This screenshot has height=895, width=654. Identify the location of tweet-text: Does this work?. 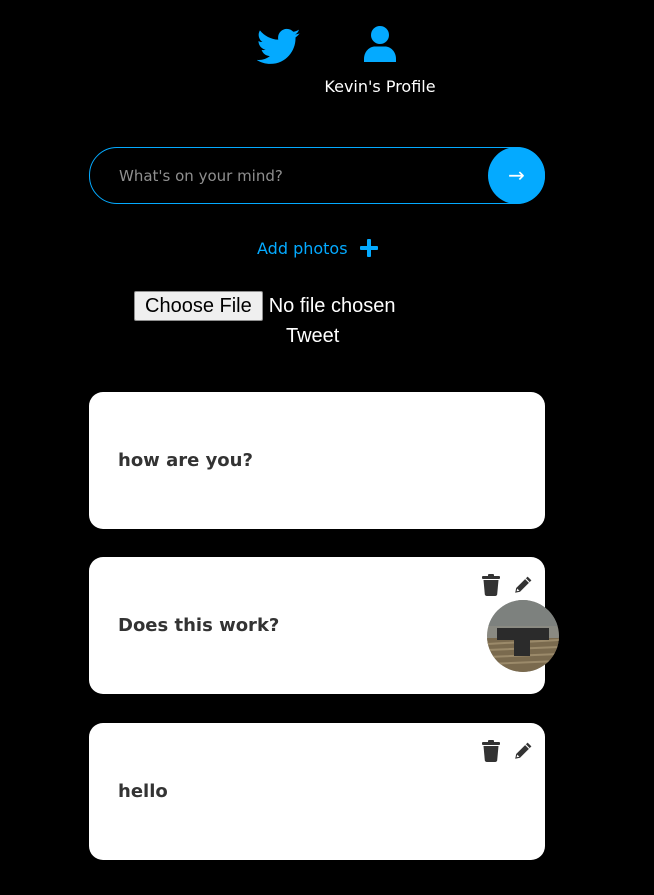
(199, 625).